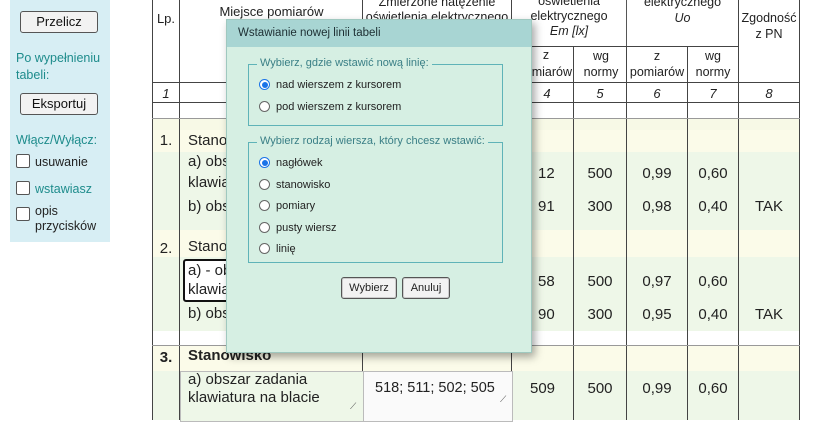 The height and width of the screenshot is (422, 826). I want to click on insert-toggle-label: wstawiasz, so click(63, 189).